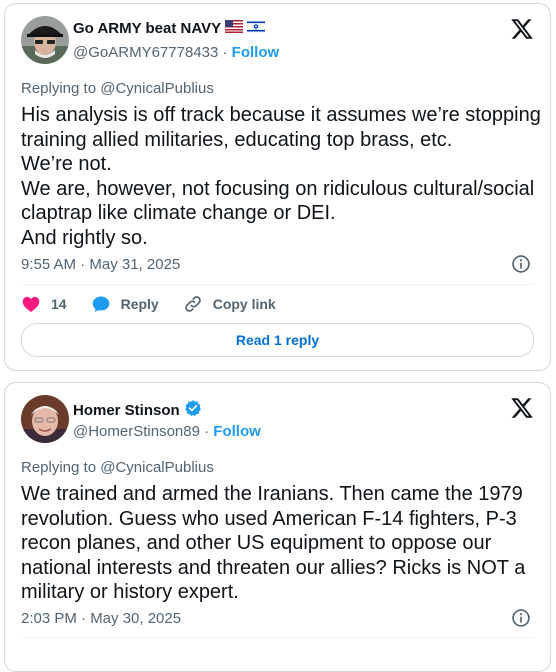 The width and height of the screenshot is (556, 672). I want to click on tweet-text-line: claptrap like climate change or DEI., so click(178, 213).